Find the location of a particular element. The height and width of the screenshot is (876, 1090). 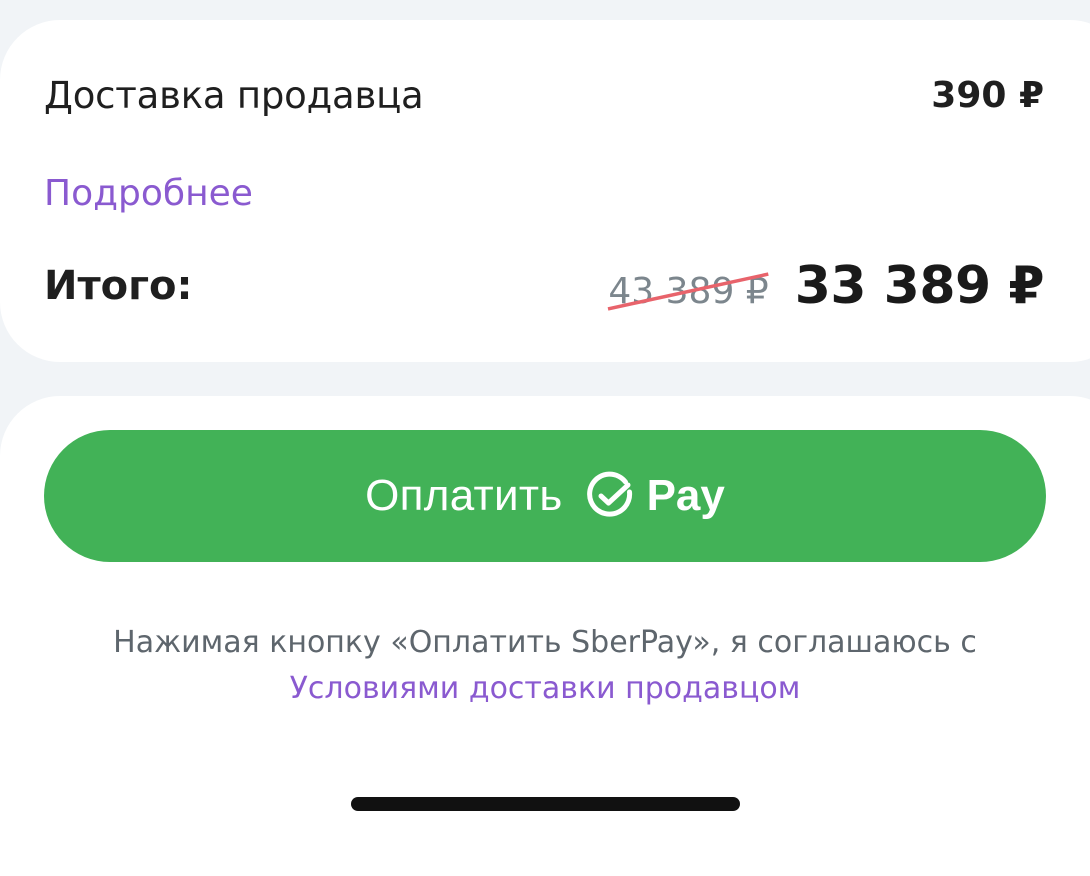

pay-button: Оплатить Pay is located at coordinates (545, 496).